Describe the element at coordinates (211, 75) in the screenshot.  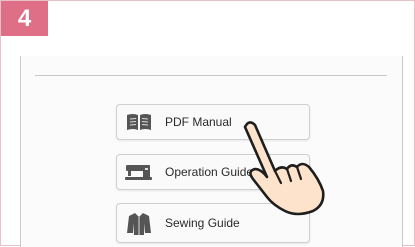
I see `screen-divider` at that location.